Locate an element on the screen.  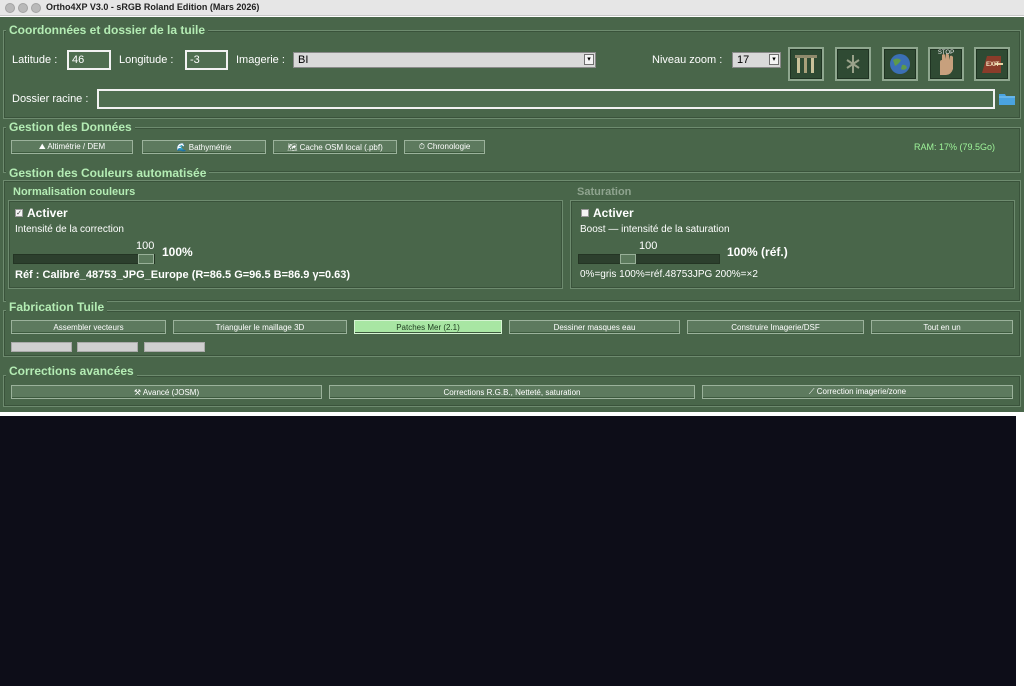
close-window-button is located at coordinates (10, 8).